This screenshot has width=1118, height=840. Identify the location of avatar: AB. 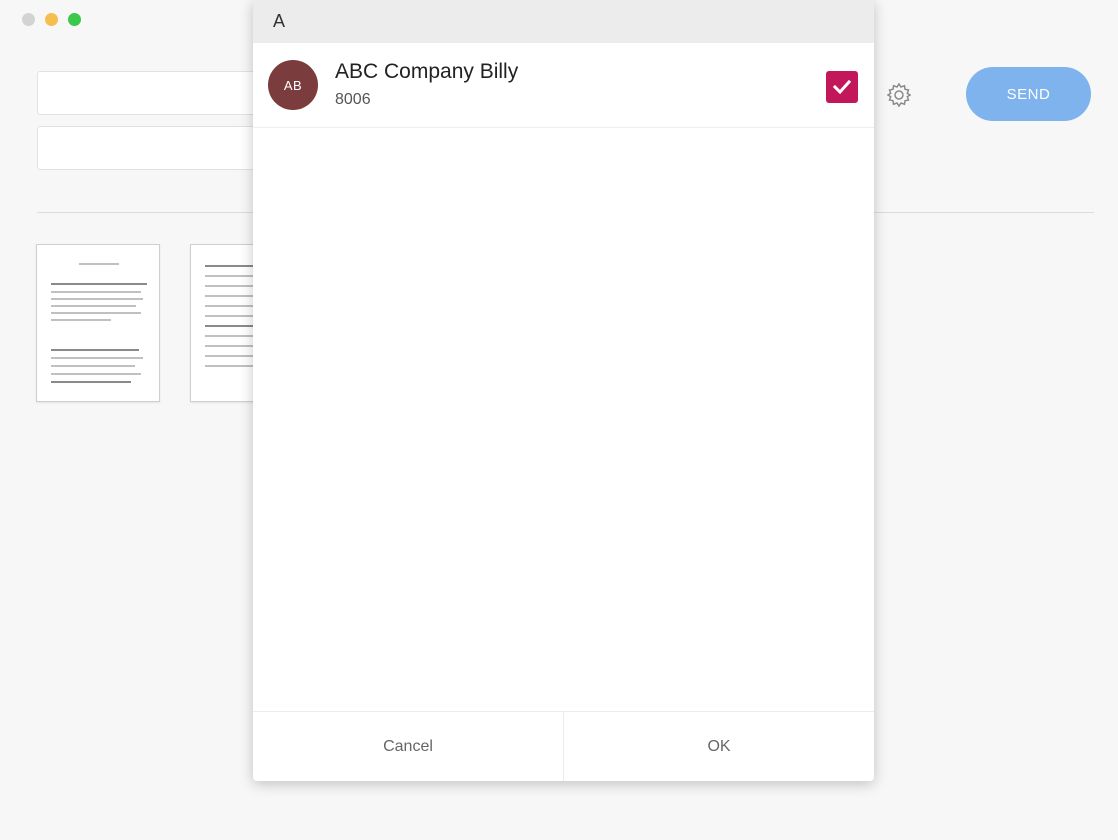
(293, 85).